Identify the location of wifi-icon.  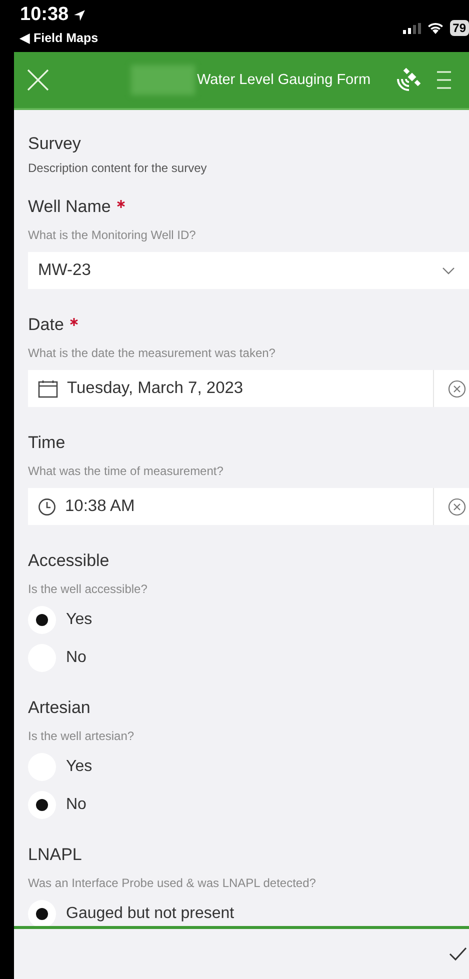
(435, 28).